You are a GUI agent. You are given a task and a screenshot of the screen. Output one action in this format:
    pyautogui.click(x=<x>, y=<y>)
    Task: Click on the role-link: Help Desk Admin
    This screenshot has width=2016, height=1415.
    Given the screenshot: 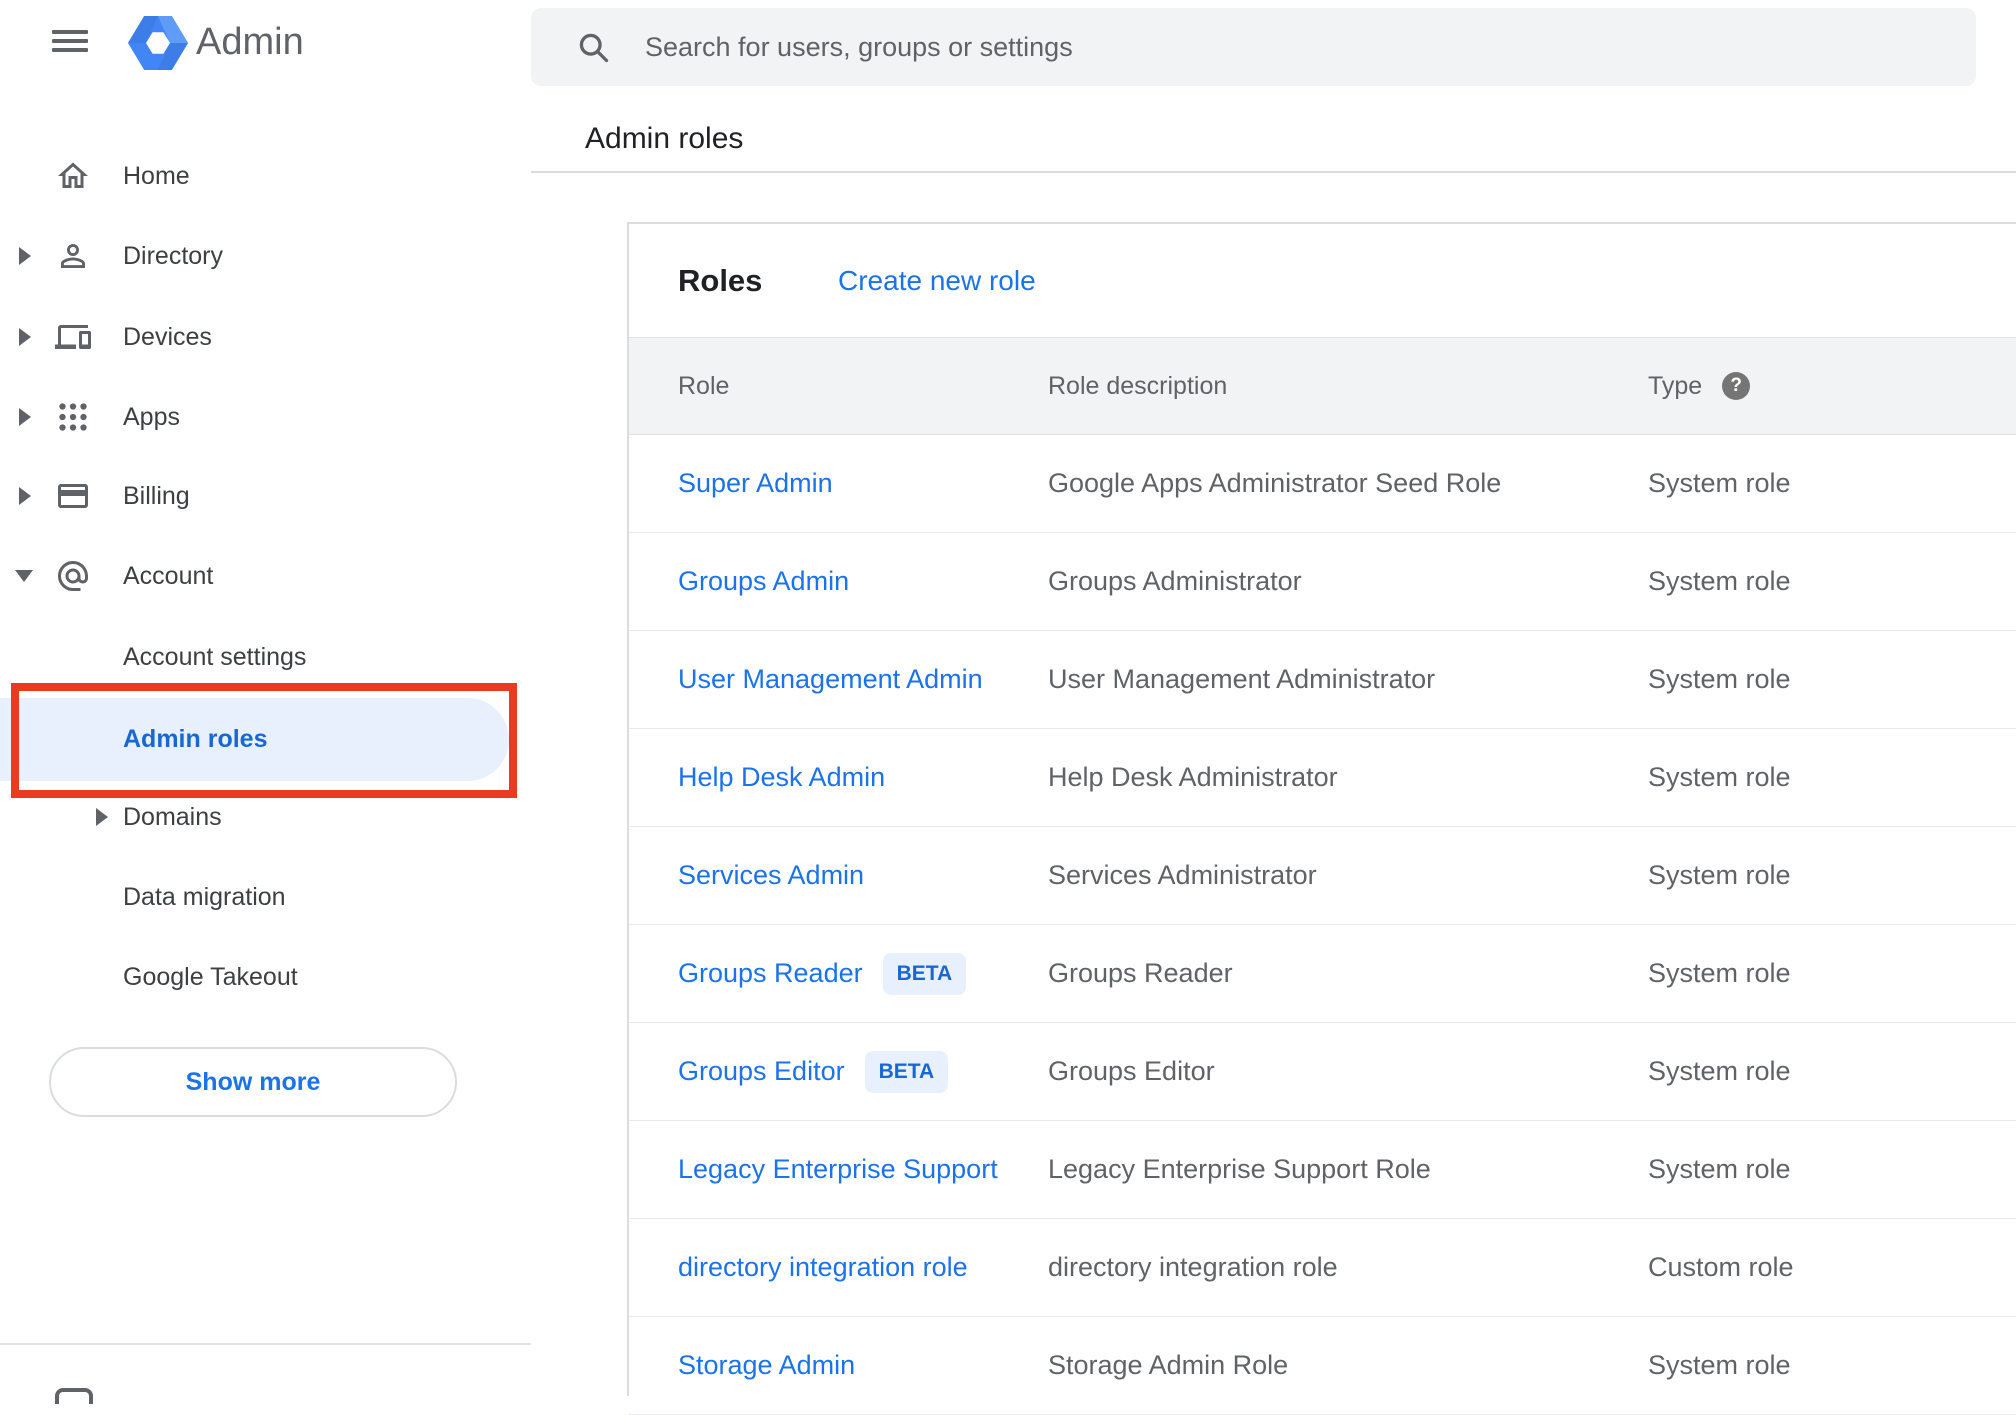 What is the action you would take?
    pyautogui.click(x=781, y=777)
    